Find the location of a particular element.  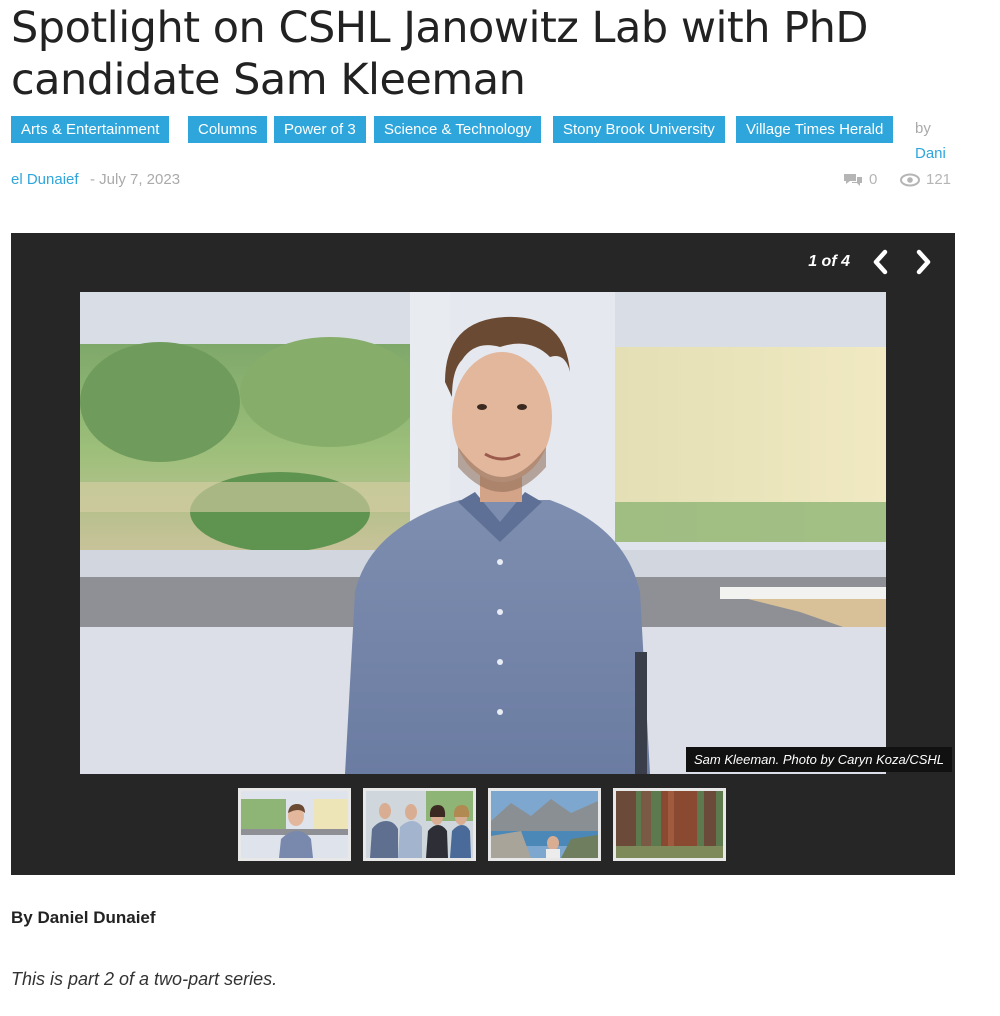

comment-icon is located at coordinates (853, 179).